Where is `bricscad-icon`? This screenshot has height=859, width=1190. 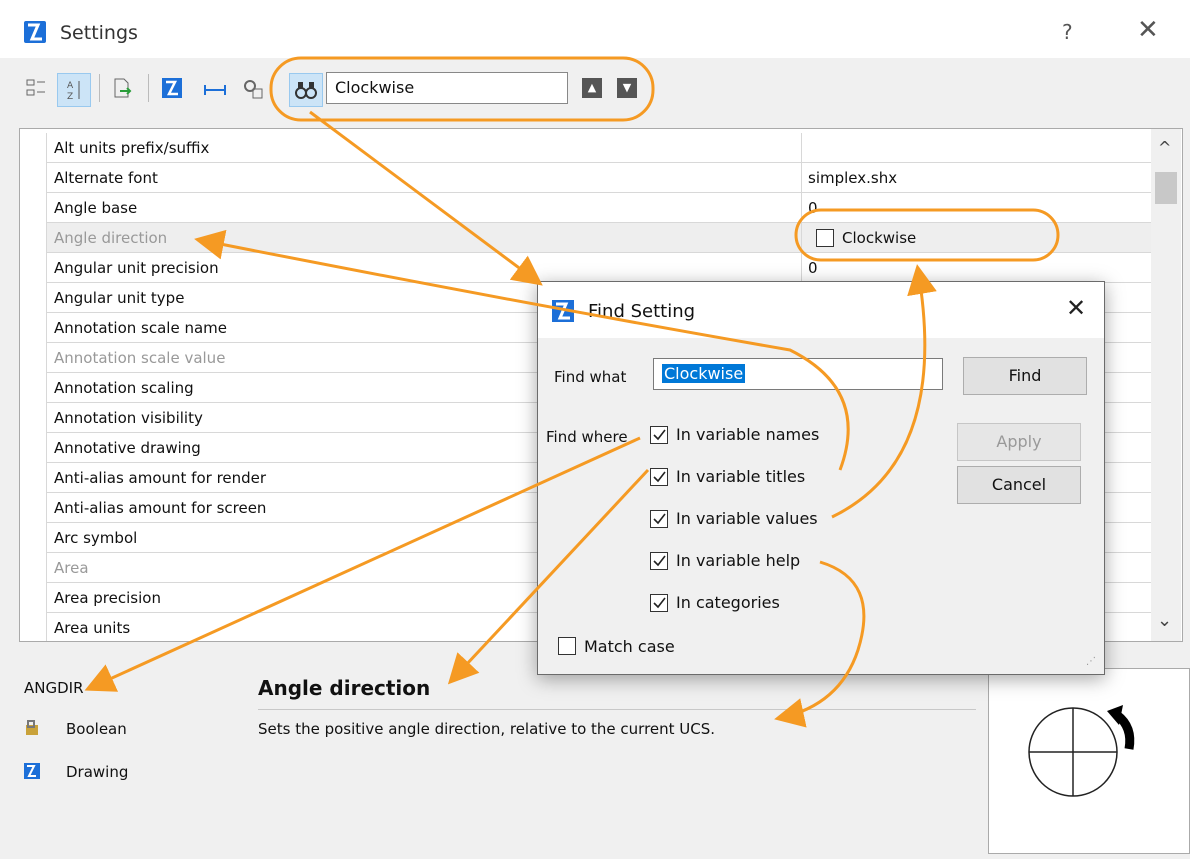
bricscad-icon is located at coordinates (172, 88).